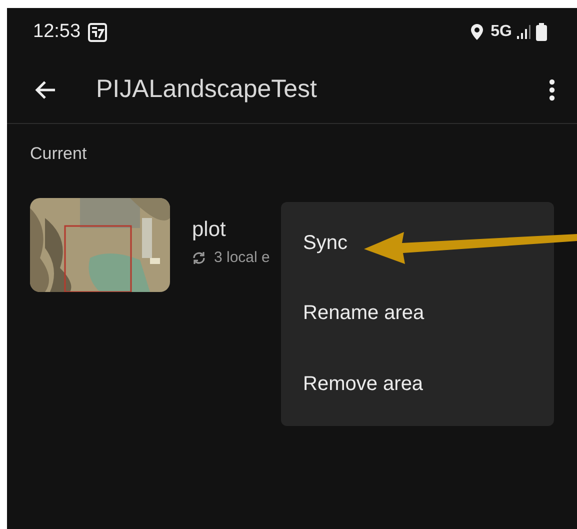 This screenshot has width=577, height=529. What do you see at coordinates (57, 32) in the screenshot?
I see `status-time: 12:53` at bounding box center [57, 32].